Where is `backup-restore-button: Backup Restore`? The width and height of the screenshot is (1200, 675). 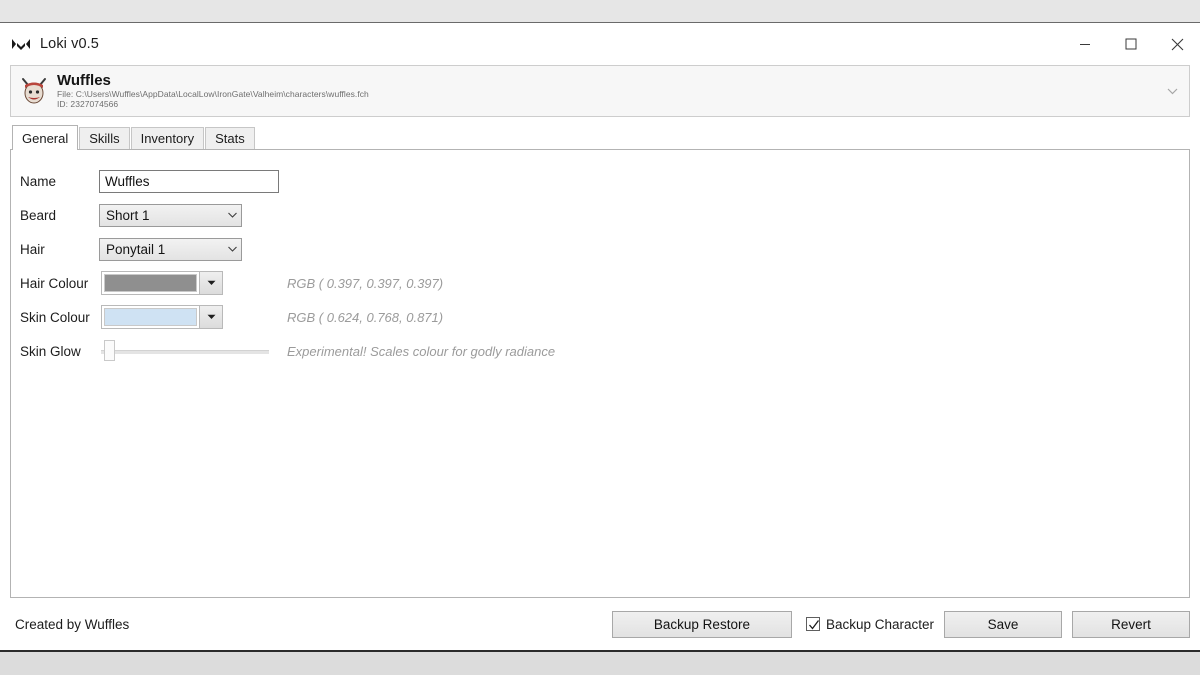
backup-restore-button: Backup Restore is located at coordinates (701, 624).